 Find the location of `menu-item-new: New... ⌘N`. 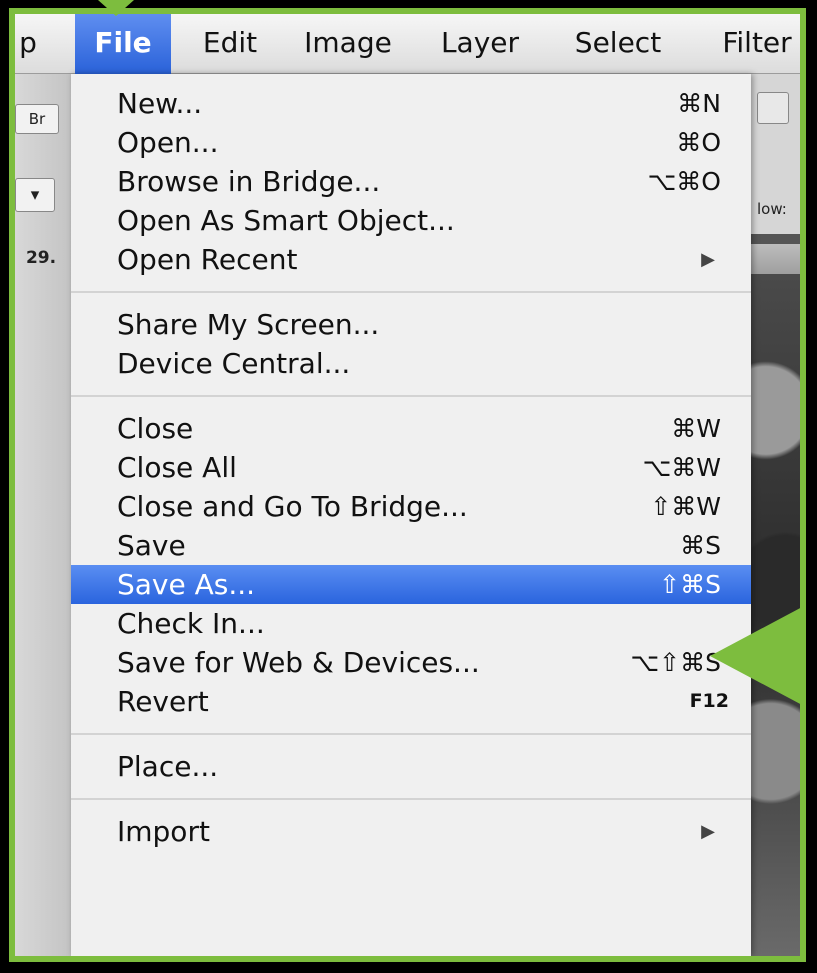

menu-item-new: New... ⌘N is located at coordinates (411, 103).